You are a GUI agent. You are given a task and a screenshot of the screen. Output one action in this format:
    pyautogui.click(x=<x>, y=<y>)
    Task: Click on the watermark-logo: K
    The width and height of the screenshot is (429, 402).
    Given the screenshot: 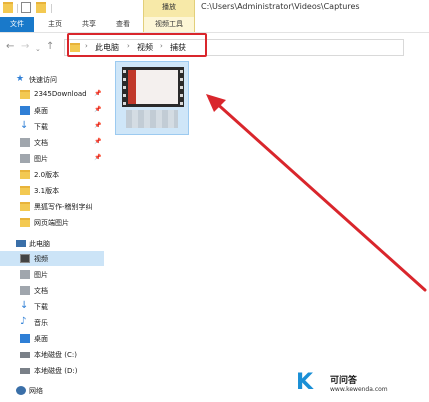 What is the action you would take?
    pyautogui.click(x=305, y=382)
    